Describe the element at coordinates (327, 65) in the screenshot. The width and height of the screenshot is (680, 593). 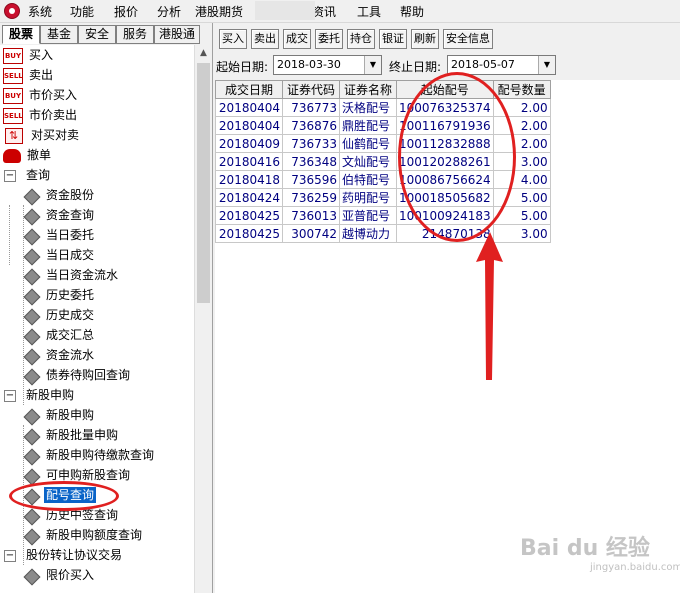
I see `start-date-select: 2018-03-30 ▼` at that location.